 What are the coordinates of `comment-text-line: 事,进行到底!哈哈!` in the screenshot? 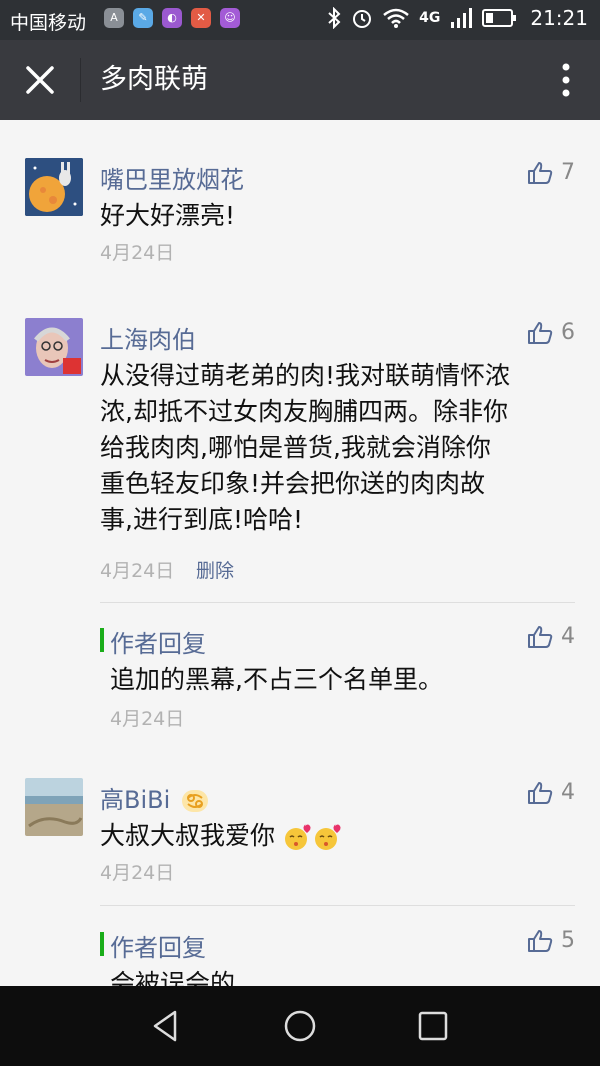 It's located at (201, 519).